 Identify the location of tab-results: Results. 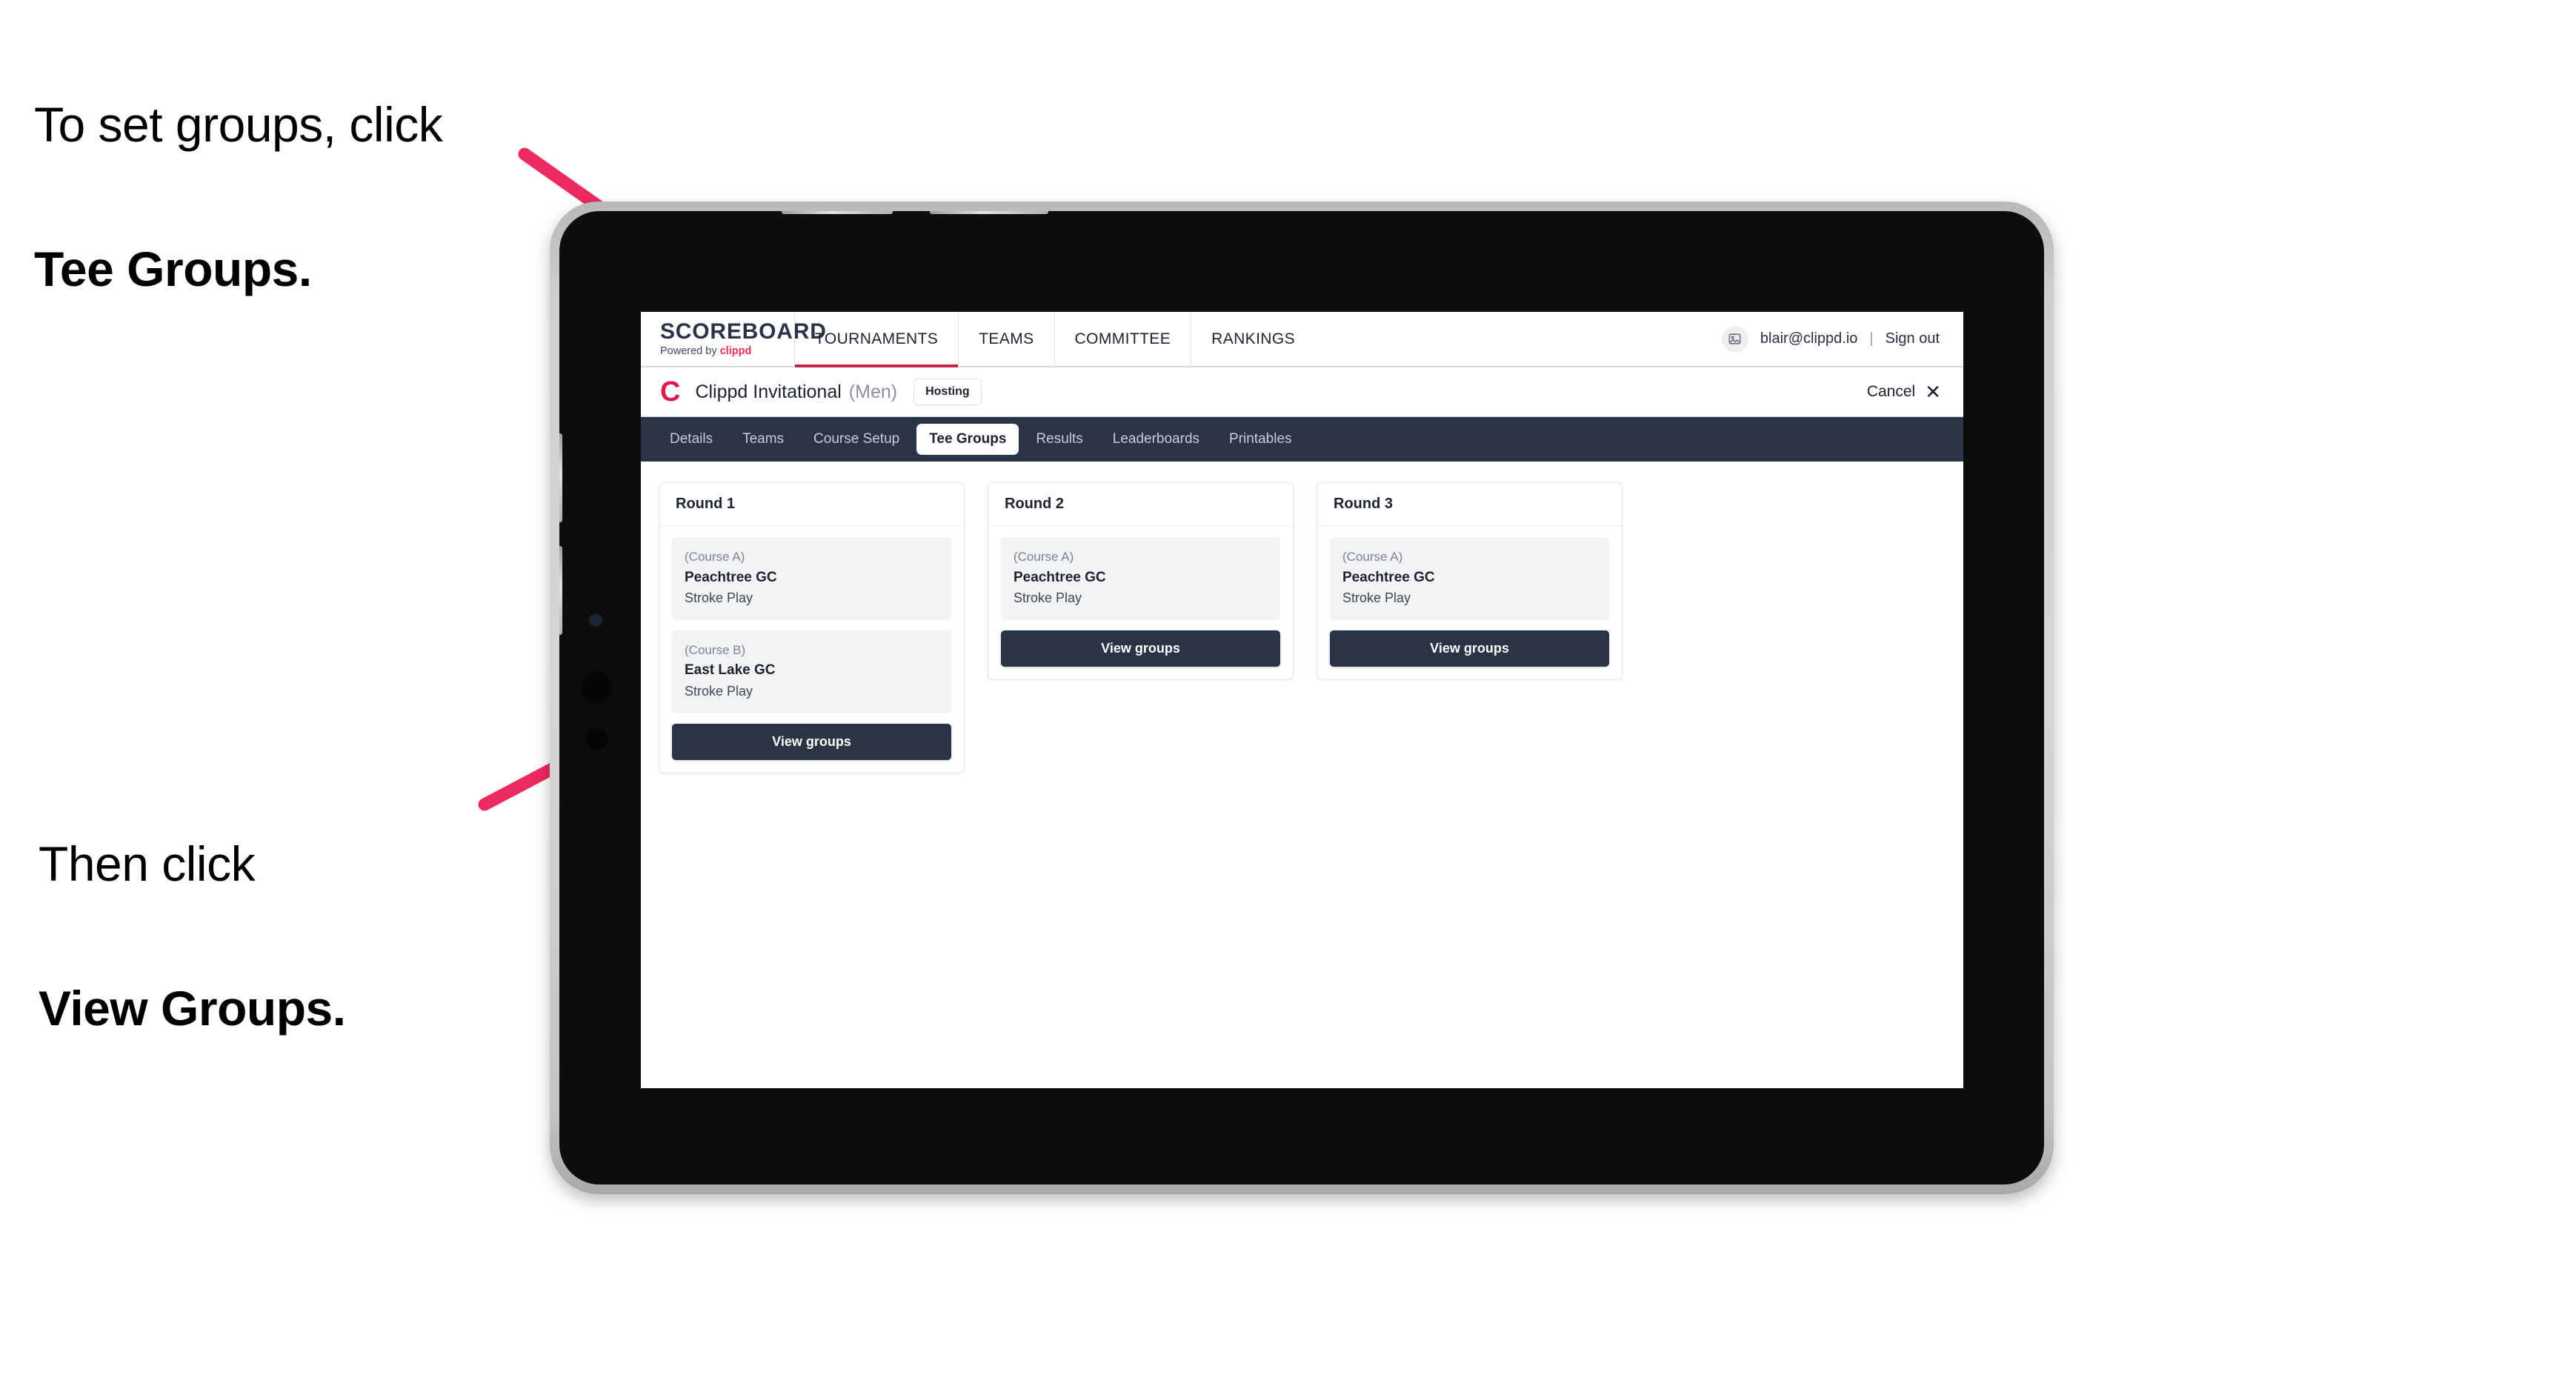
(1059, 439).